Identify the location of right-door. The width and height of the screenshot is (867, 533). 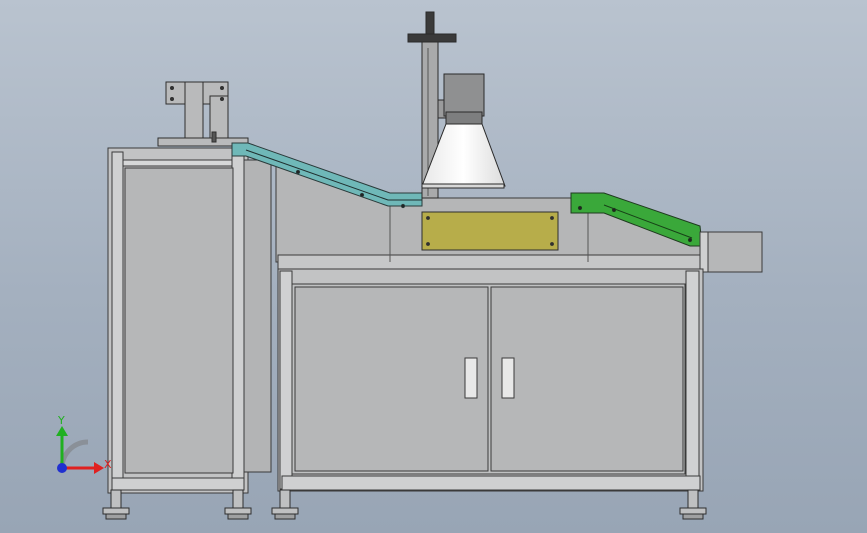
(587, 379).